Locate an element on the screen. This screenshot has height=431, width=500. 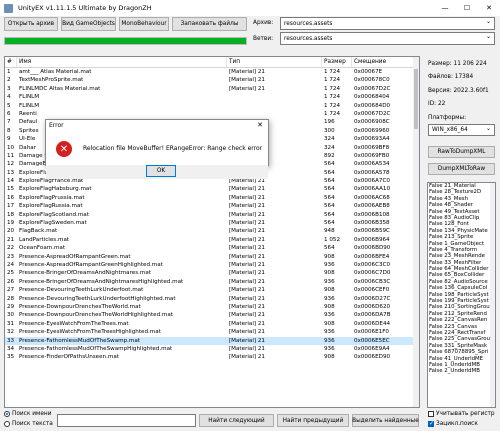
select-found-button: Выделить найденные is located at coordinates (385, 420).